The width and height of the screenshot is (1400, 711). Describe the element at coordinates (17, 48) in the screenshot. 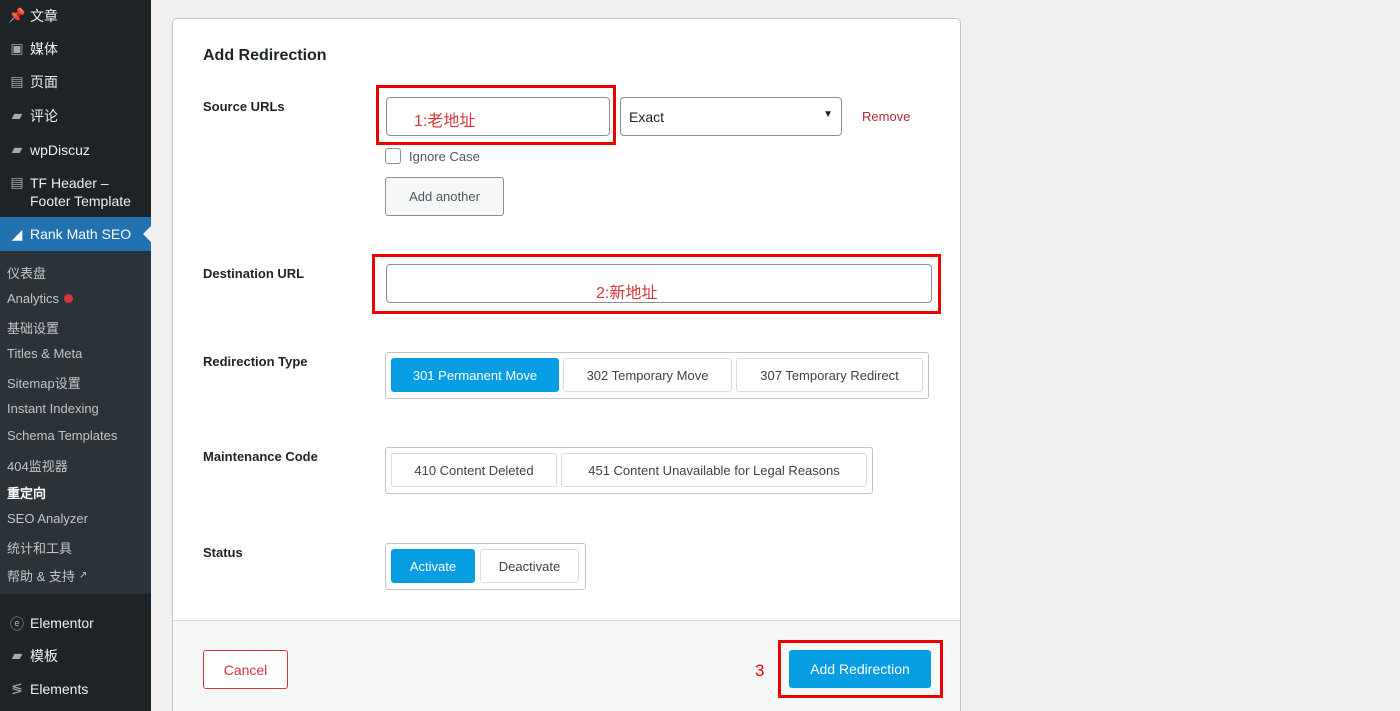

I see `media-icon: ▣` at that location.